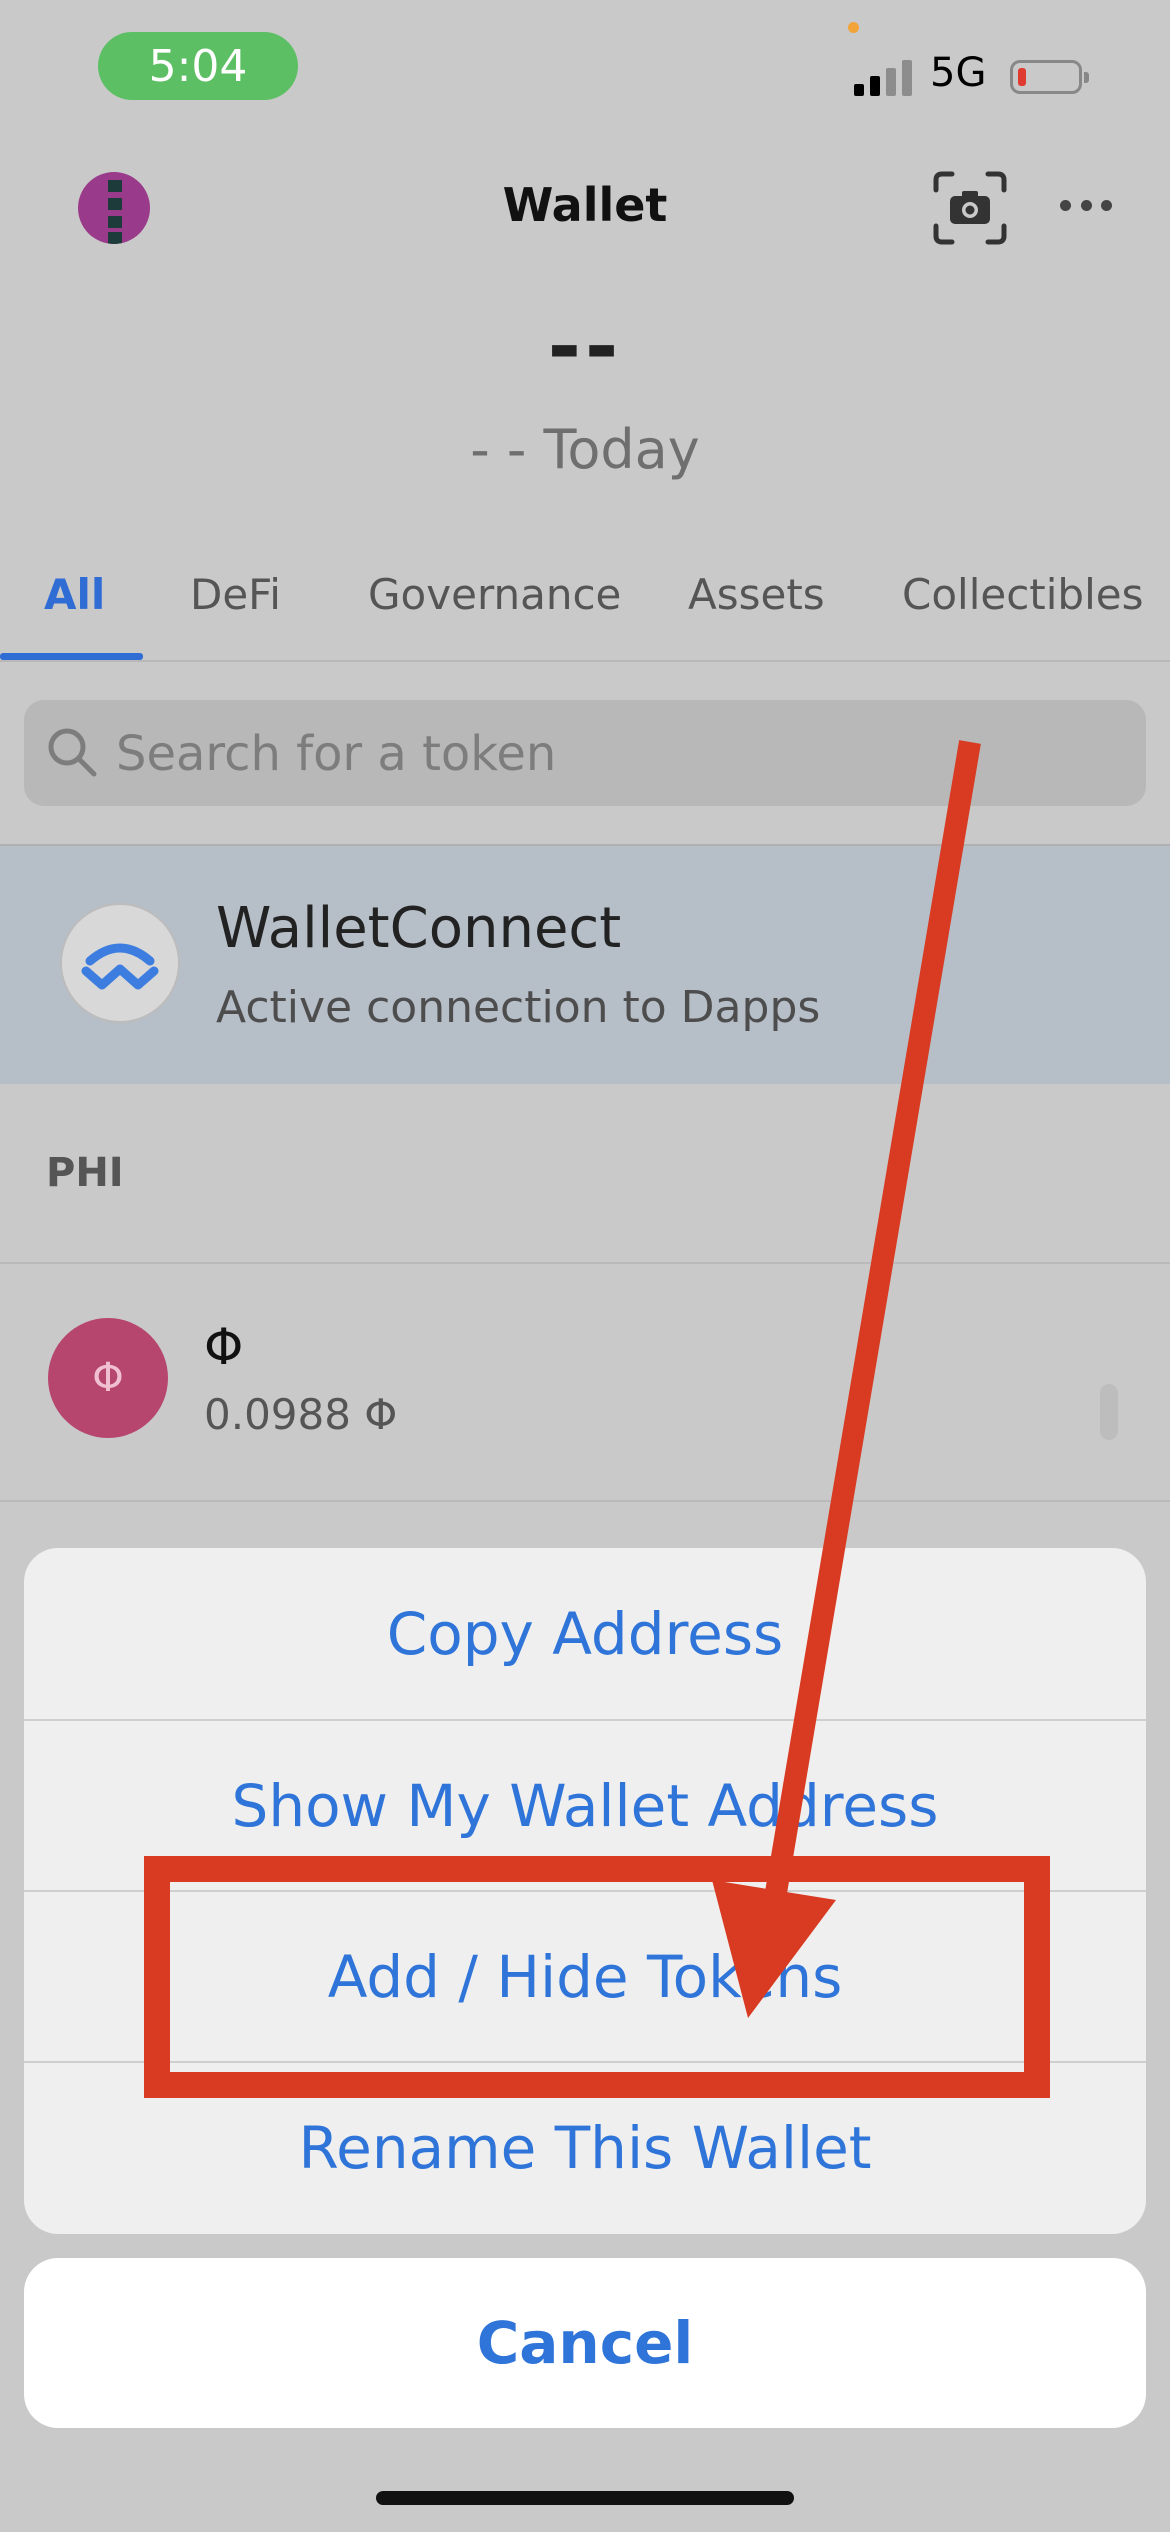 The width and height of the screenshot is (1170, 2532). I want to click on scroll-indicator, so click(1109, 1412).